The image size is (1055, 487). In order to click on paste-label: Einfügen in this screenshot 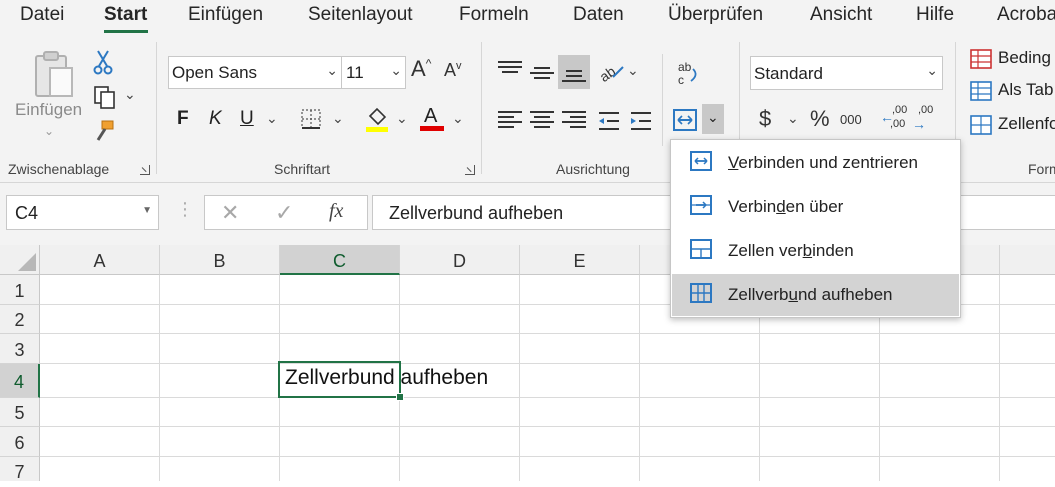, I will do `click(48, 110)`.